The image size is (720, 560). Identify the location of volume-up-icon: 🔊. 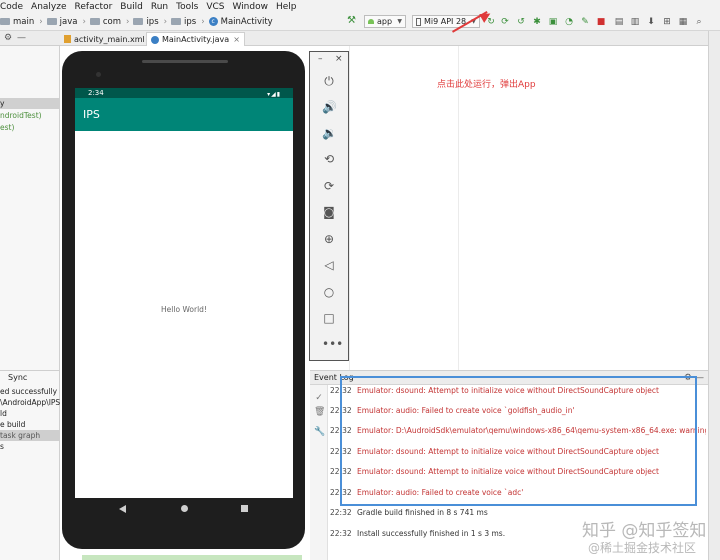
(329, 107).